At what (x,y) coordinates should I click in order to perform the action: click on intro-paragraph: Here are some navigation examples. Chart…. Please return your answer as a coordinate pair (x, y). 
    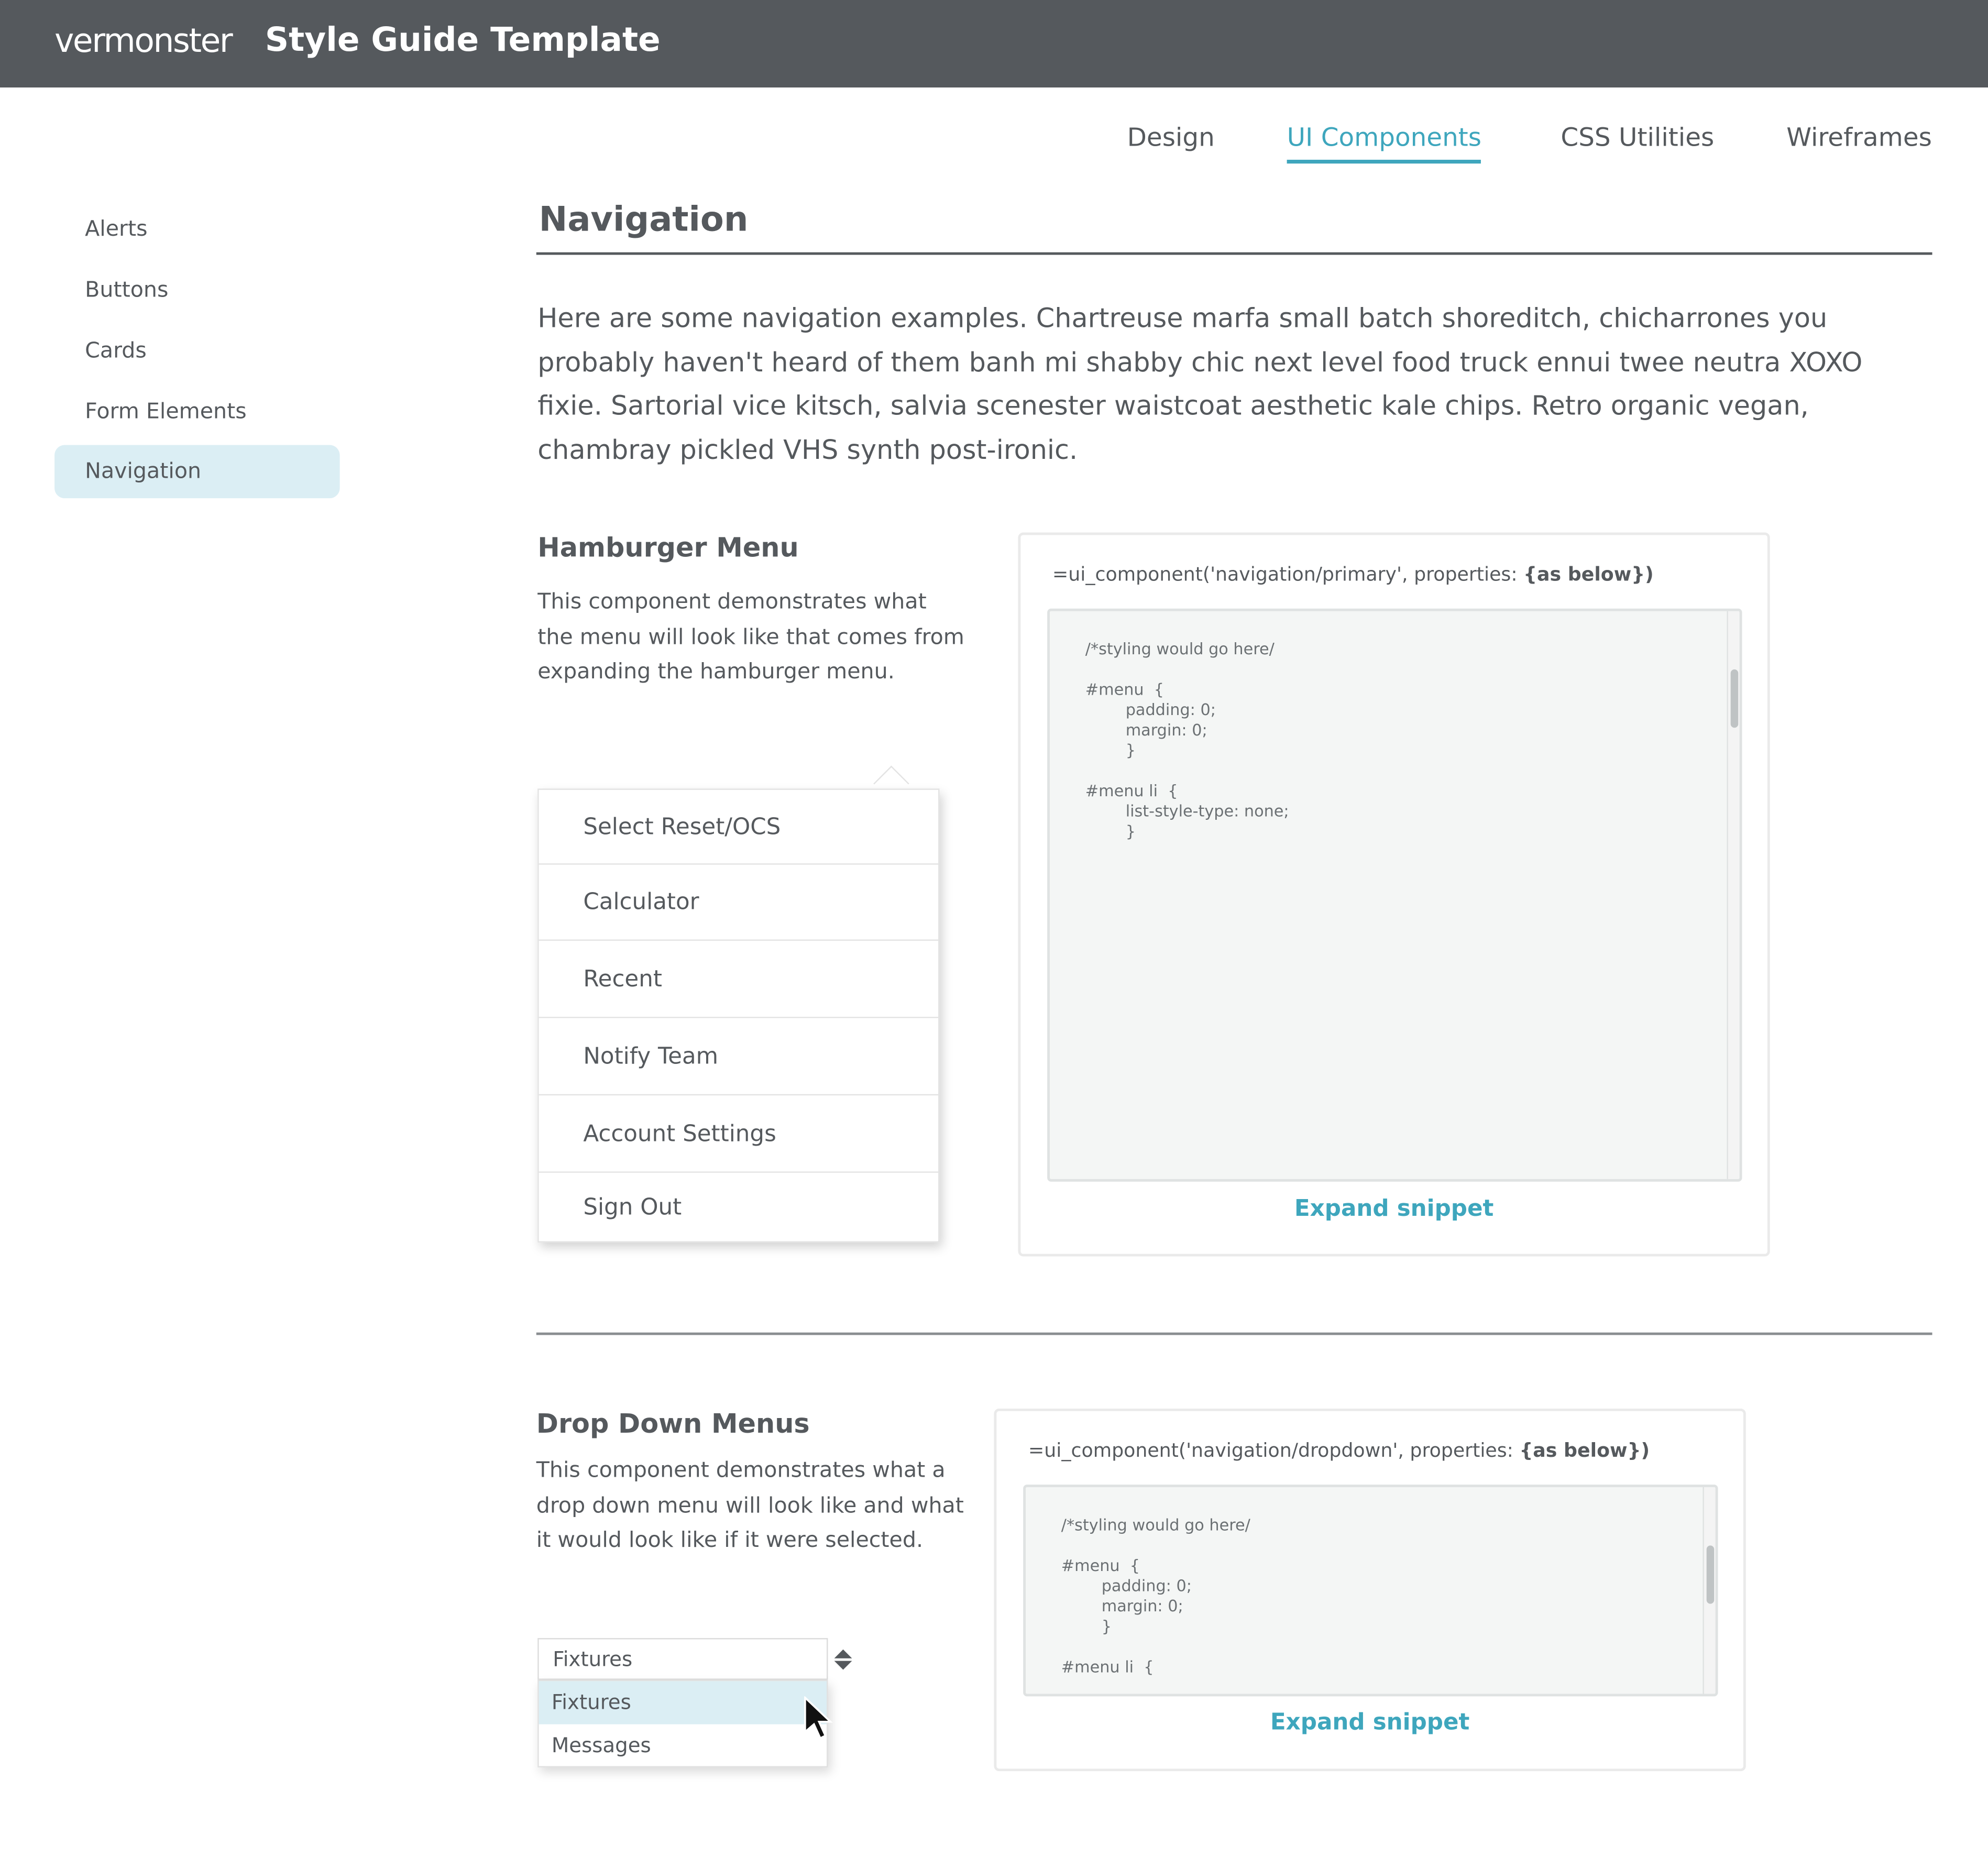
    Looking at the image, I should click on (1200, 384).